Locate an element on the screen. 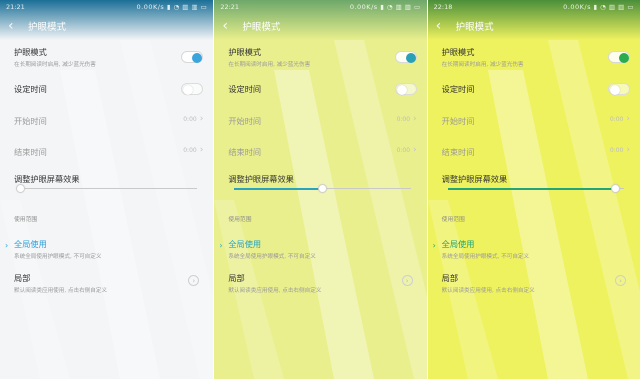  status-time: 21:21 is located at coordinates (15, 7).